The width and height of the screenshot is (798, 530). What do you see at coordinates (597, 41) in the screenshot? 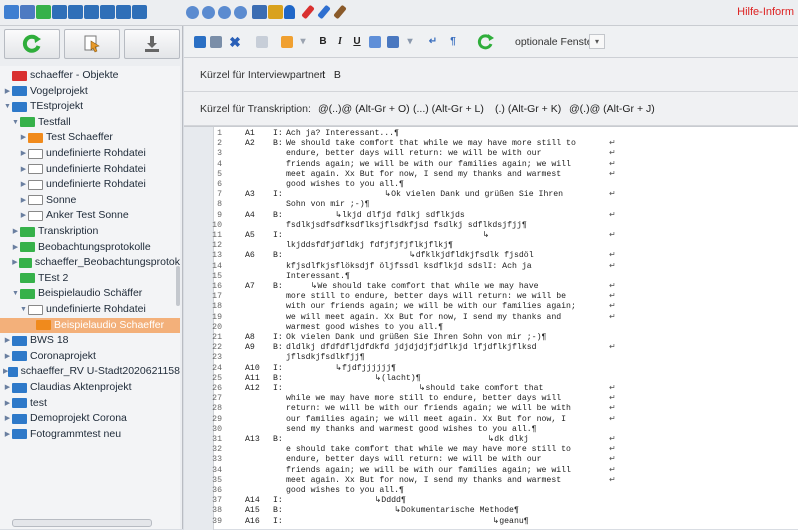
I see `optional-windows-dropdown: ▾` at bounding box center [597, 41].